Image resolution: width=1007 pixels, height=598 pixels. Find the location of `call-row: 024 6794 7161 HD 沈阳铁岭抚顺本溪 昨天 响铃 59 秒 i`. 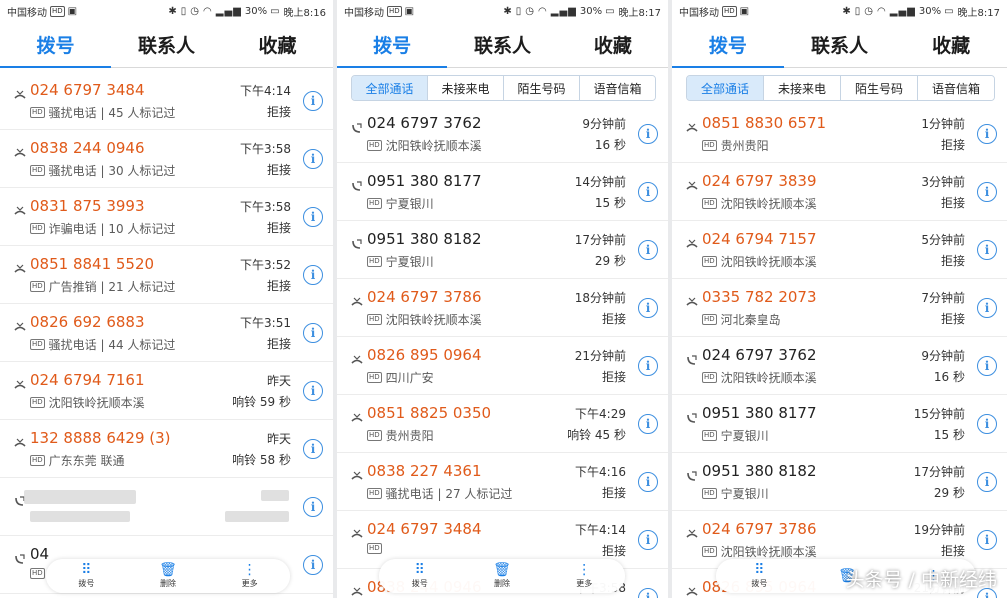

call-row: 024 6794 7161 HD 沈阳铁岭抚顺本溪 昨天 响铃 59 秒 i is located at coordinates (166, 391).